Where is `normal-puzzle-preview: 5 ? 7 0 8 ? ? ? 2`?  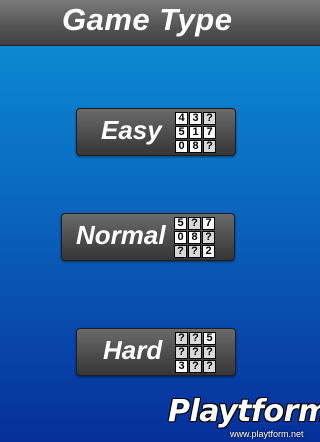
normal-puzzle-preview: 5 ? 7 0 8 ? ? ? 2 is located at coordinates (194, 237).